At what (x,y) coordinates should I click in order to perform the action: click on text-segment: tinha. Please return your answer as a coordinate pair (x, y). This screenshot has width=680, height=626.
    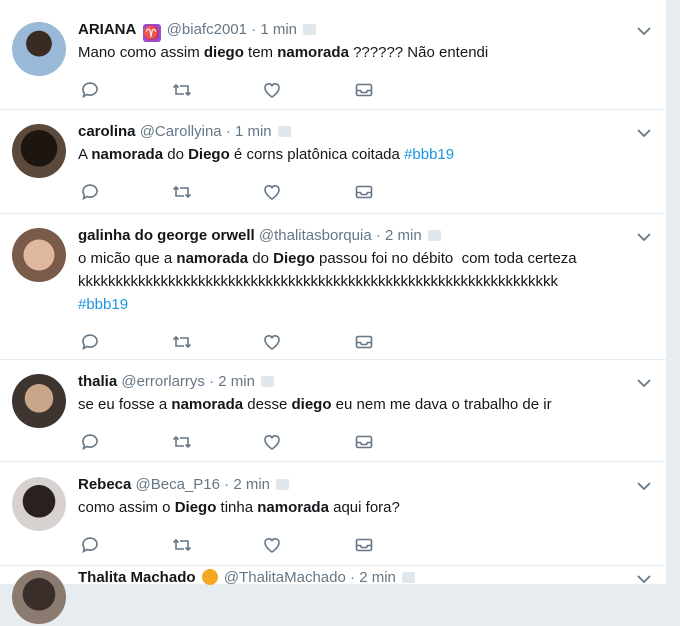
    Looking at the image, I should click on (237, 507).